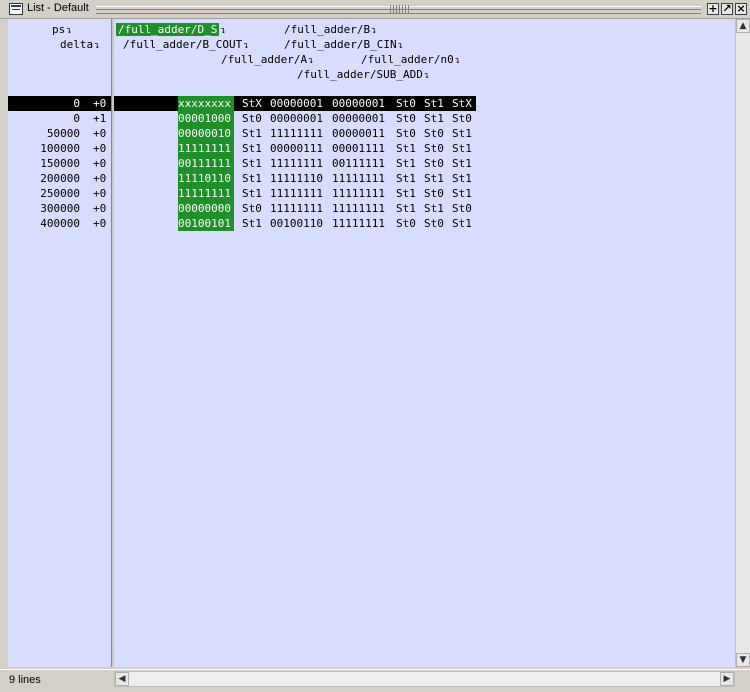 The image size is (750, 692). I want to click on list-row-values: xxxxxxxx StX 00000001 00000001 St0 St1 StX, so click(295, 103).